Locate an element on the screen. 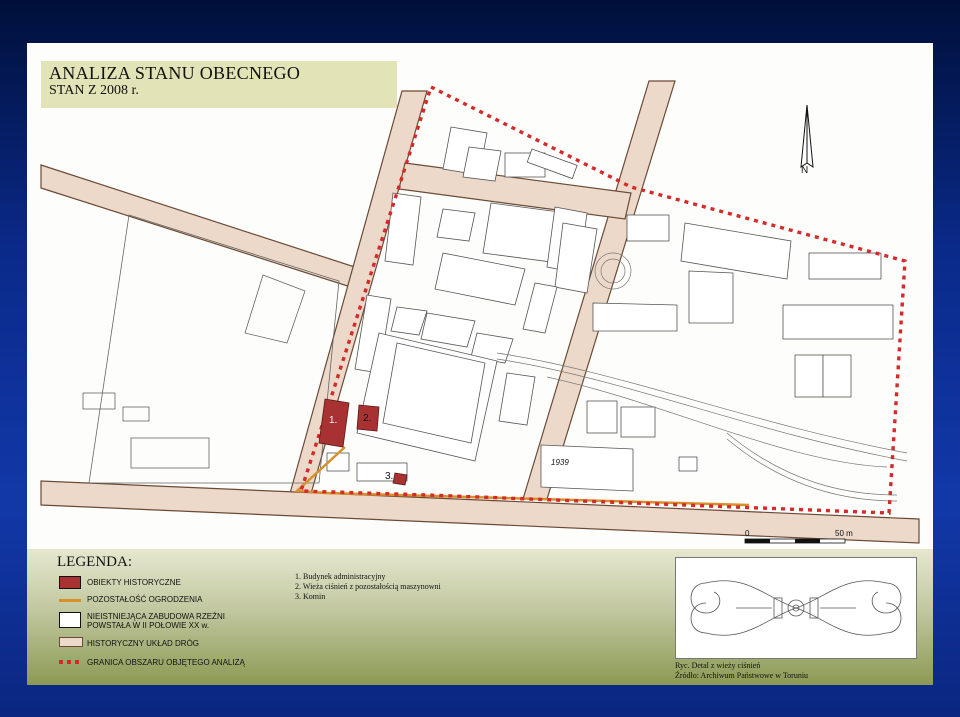 The width and height of the screenshot is (960, 717). detail-drawing is located at coordinates (796, 608).